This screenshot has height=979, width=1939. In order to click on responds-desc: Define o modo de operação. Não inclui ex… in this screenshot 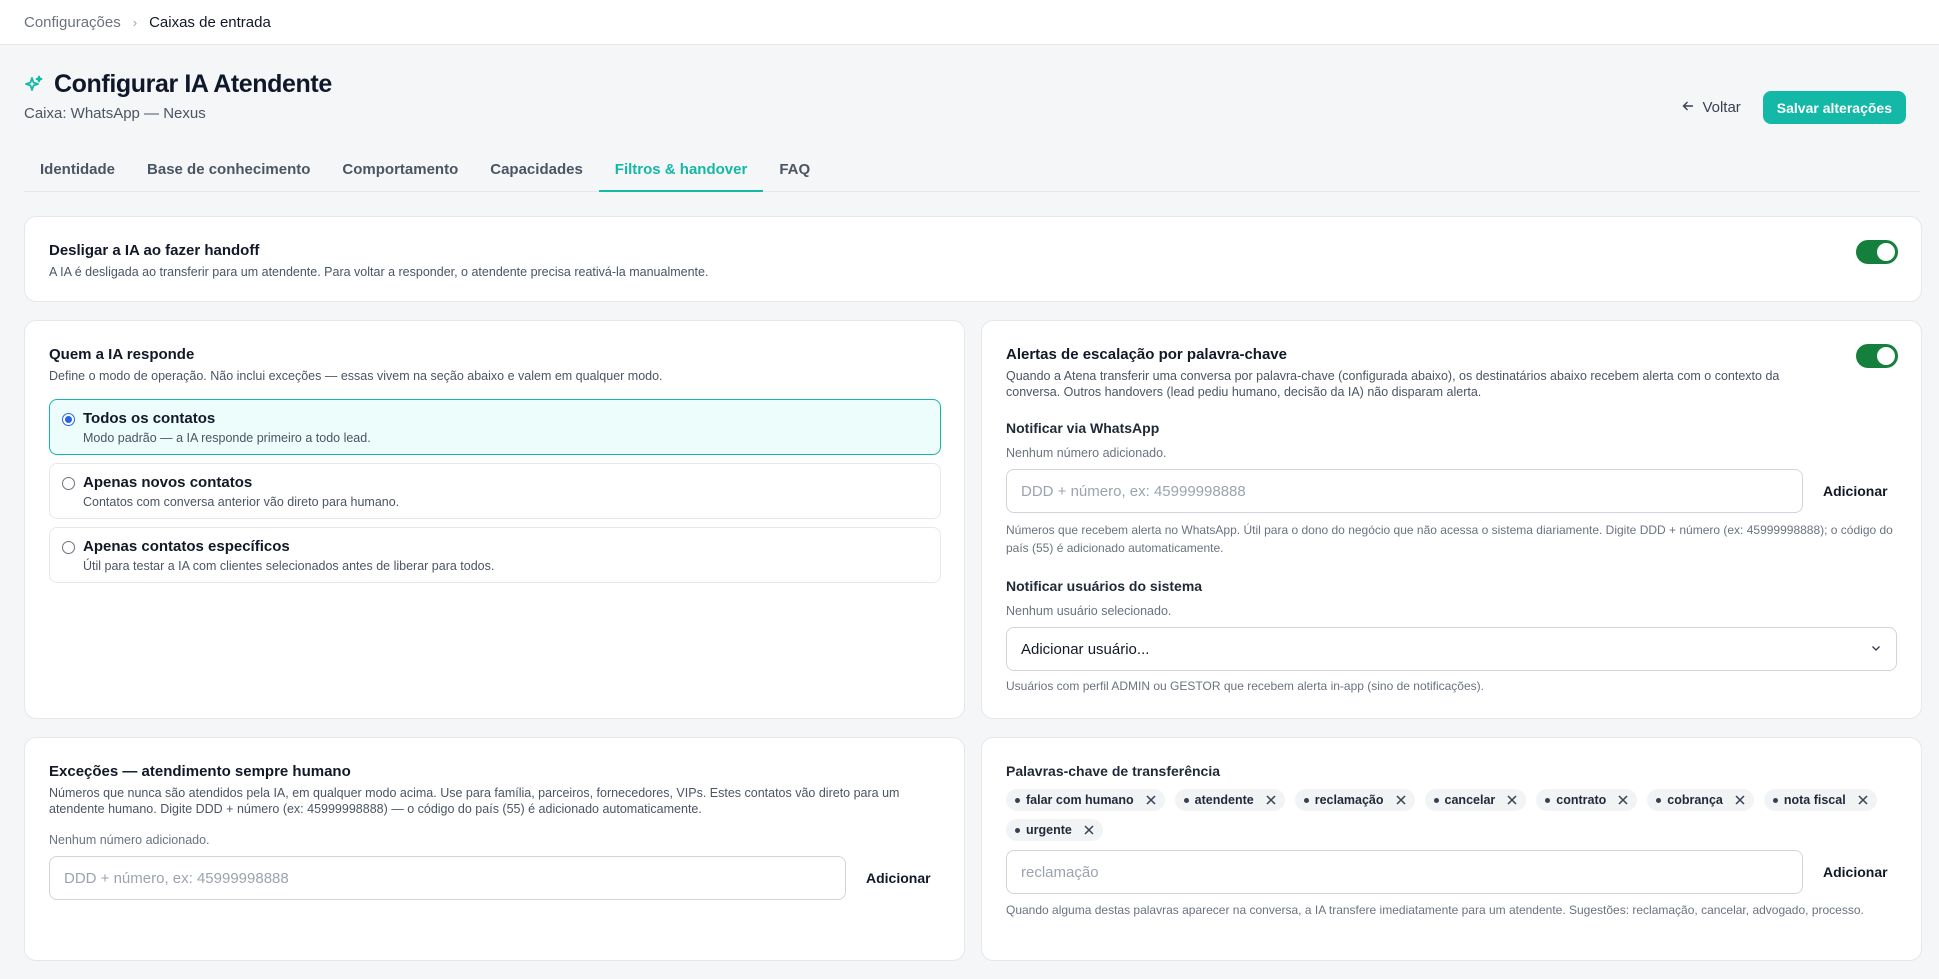, I will do `click(356, 376)`.